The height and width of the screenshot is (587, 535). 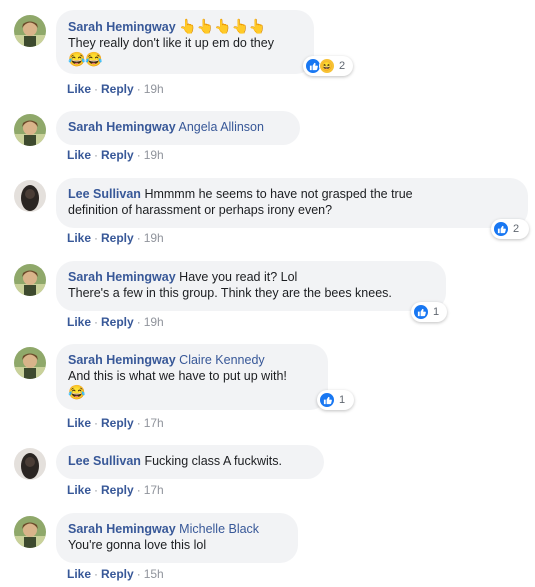 What do you see at coordinates (238, 277) in the screenshot?
I see `comment-text: Have you read it? Lol` at bounding box center [238, 277].